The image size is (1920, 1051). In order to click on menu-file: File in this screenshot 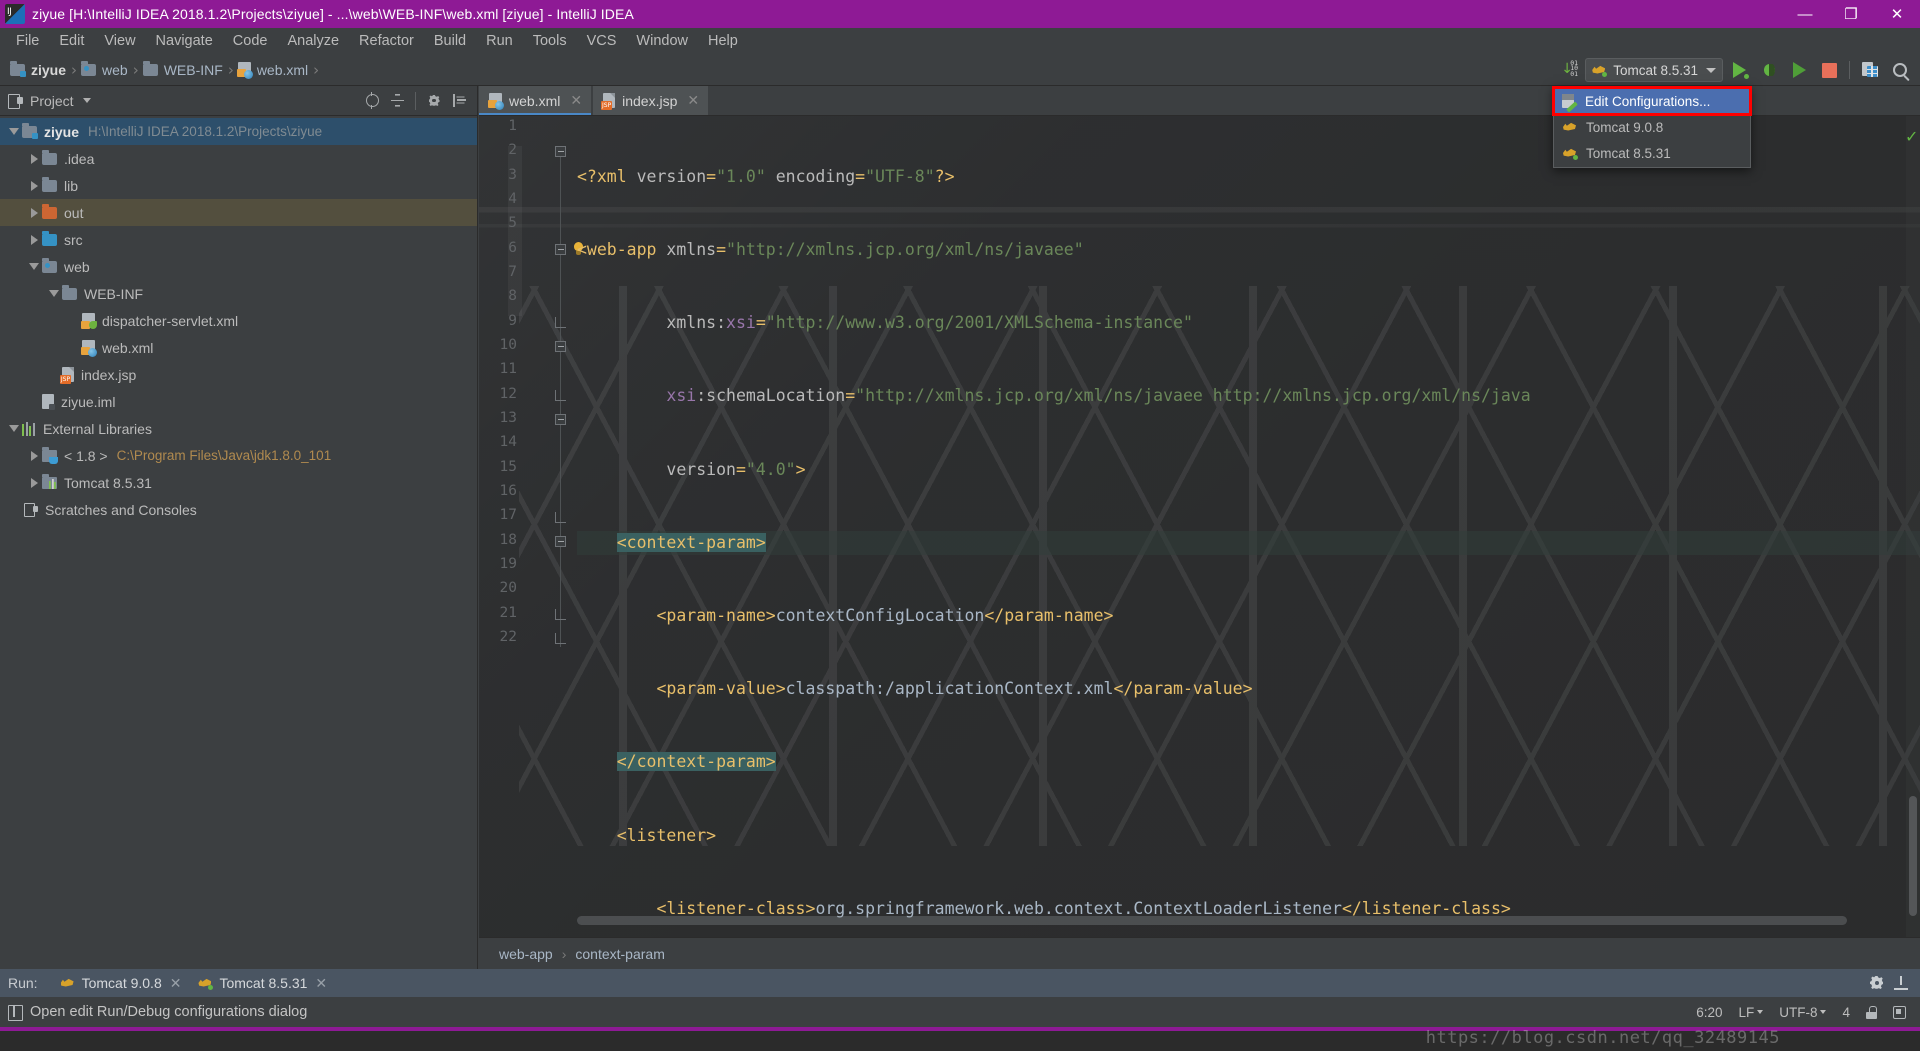, I will do `click(27, 41)`.